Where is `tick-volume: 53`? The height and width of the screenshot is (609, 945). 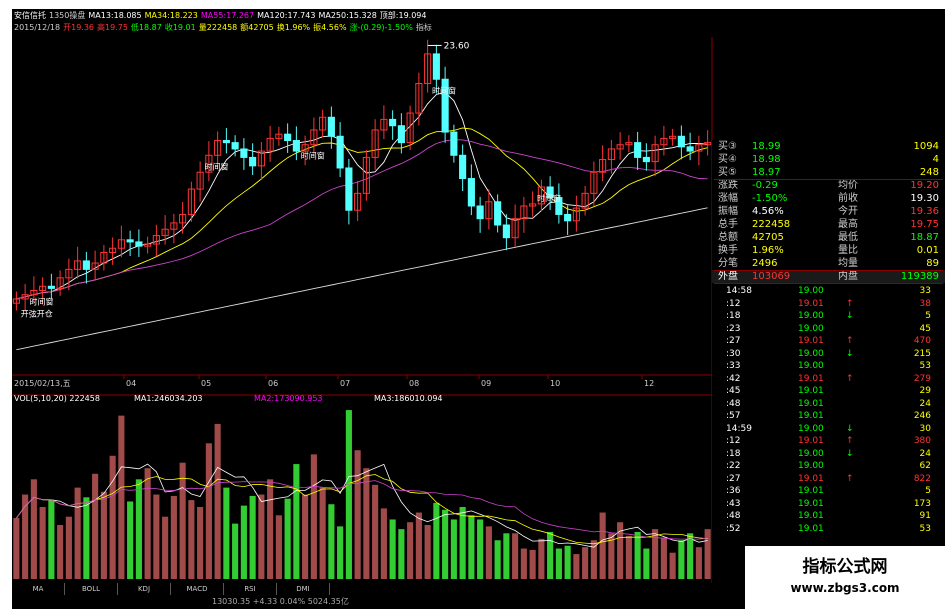 tick-volume: 53 is located at coordinates (925, 366).